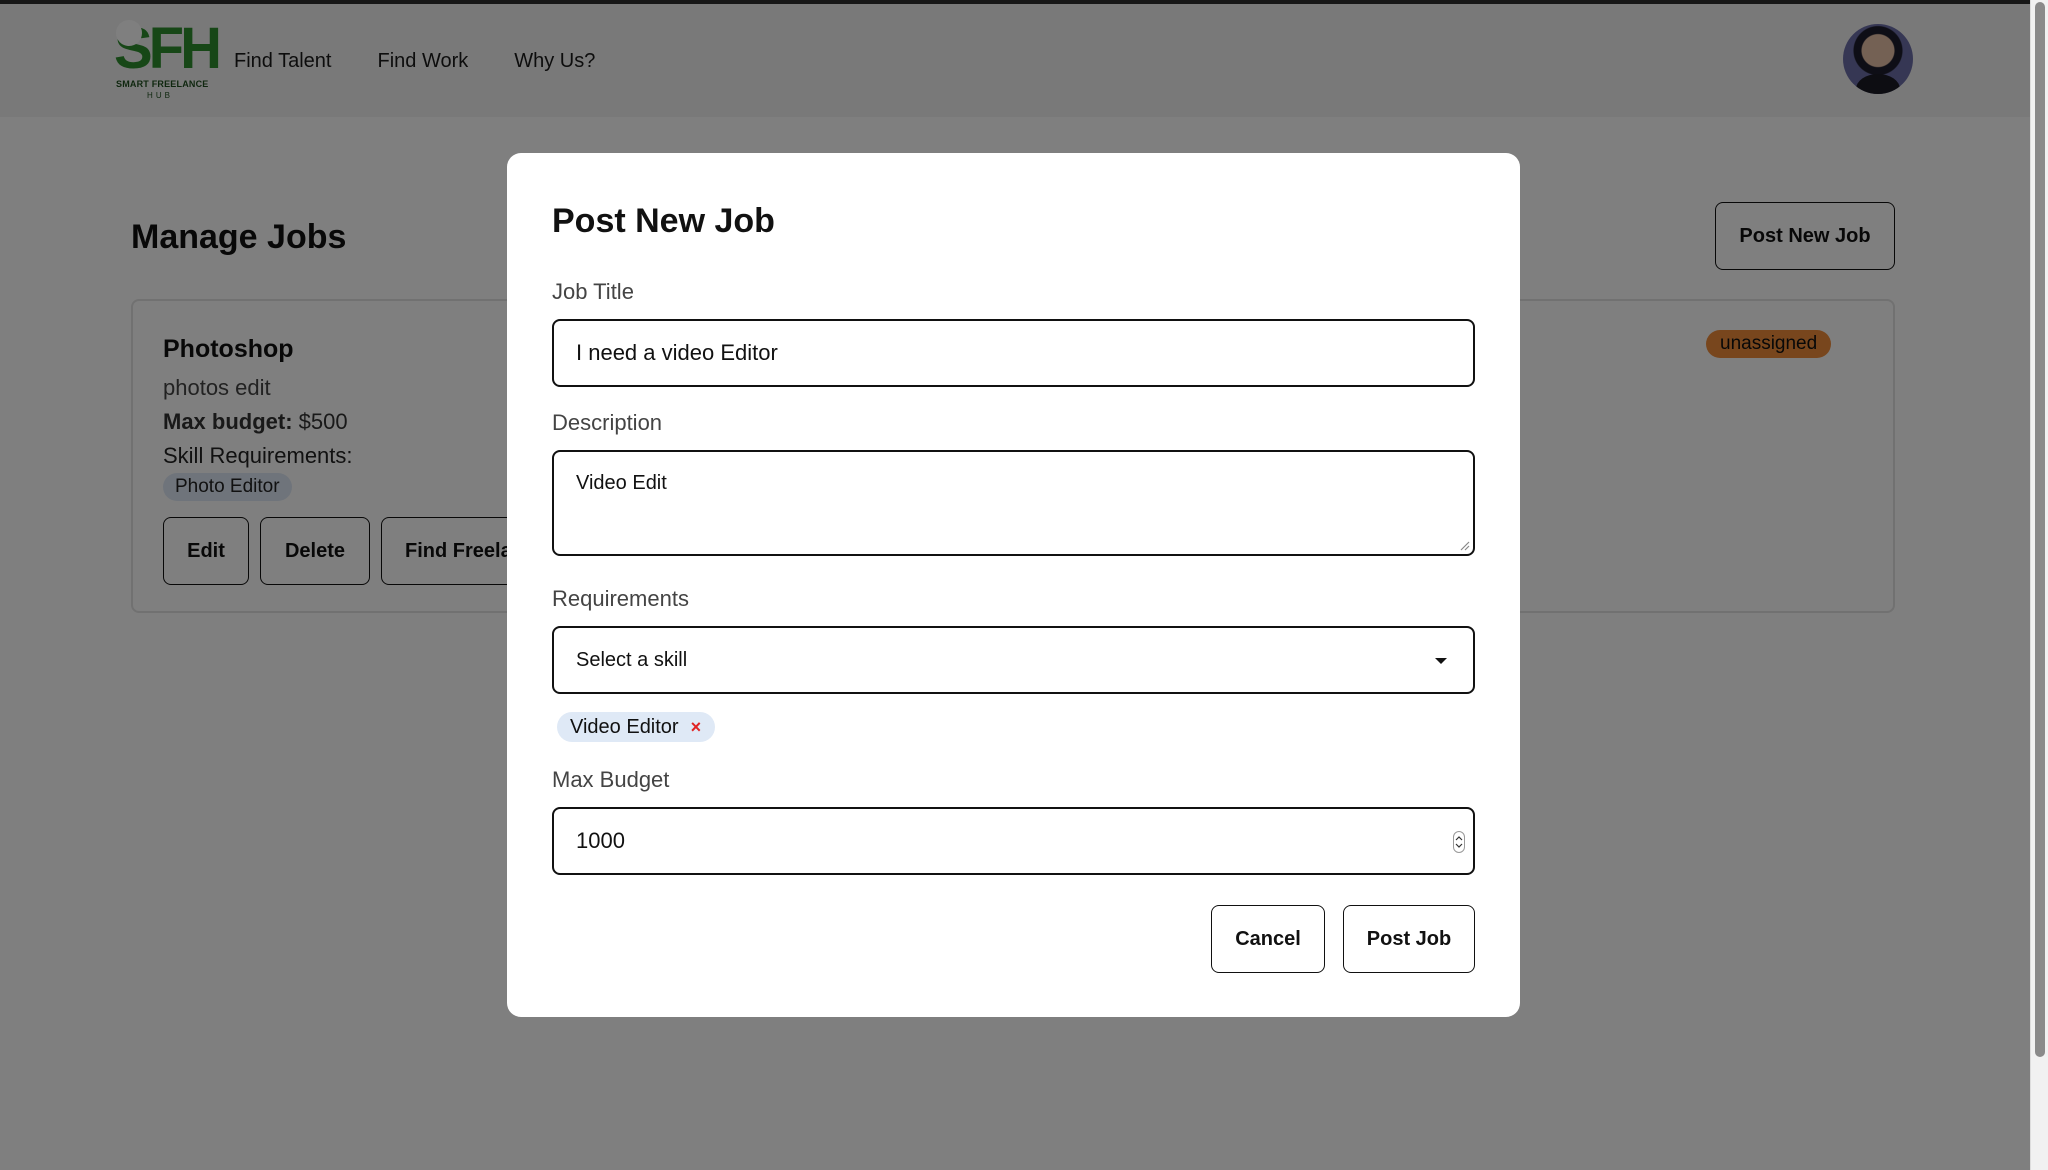 Image resolution: width=2048 pixels, height=1170 pixels. What do you see at coordinates (1013, 353) in the screenshot?
I see `job-title-input: I need a video Editor` at bounding box center [1013, 353].